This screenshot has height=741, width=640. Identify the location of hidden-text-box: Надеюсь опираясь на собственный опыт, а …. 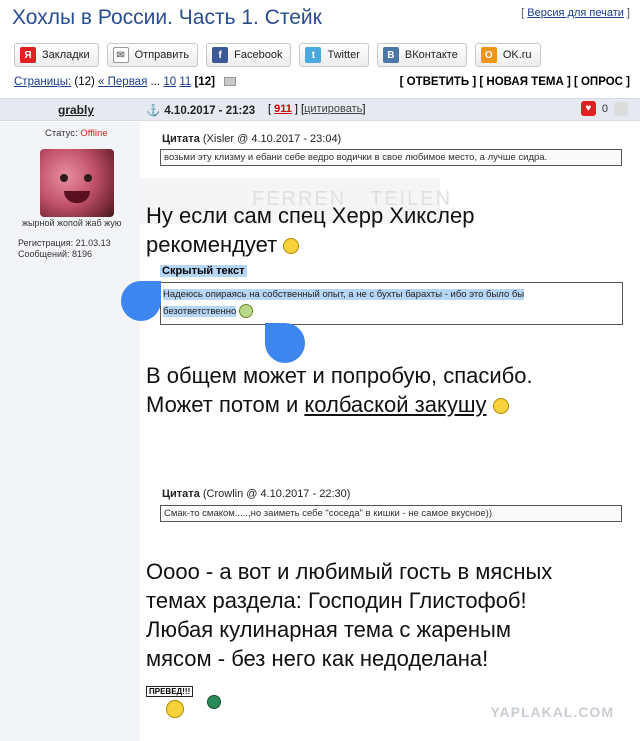
(391, 303).